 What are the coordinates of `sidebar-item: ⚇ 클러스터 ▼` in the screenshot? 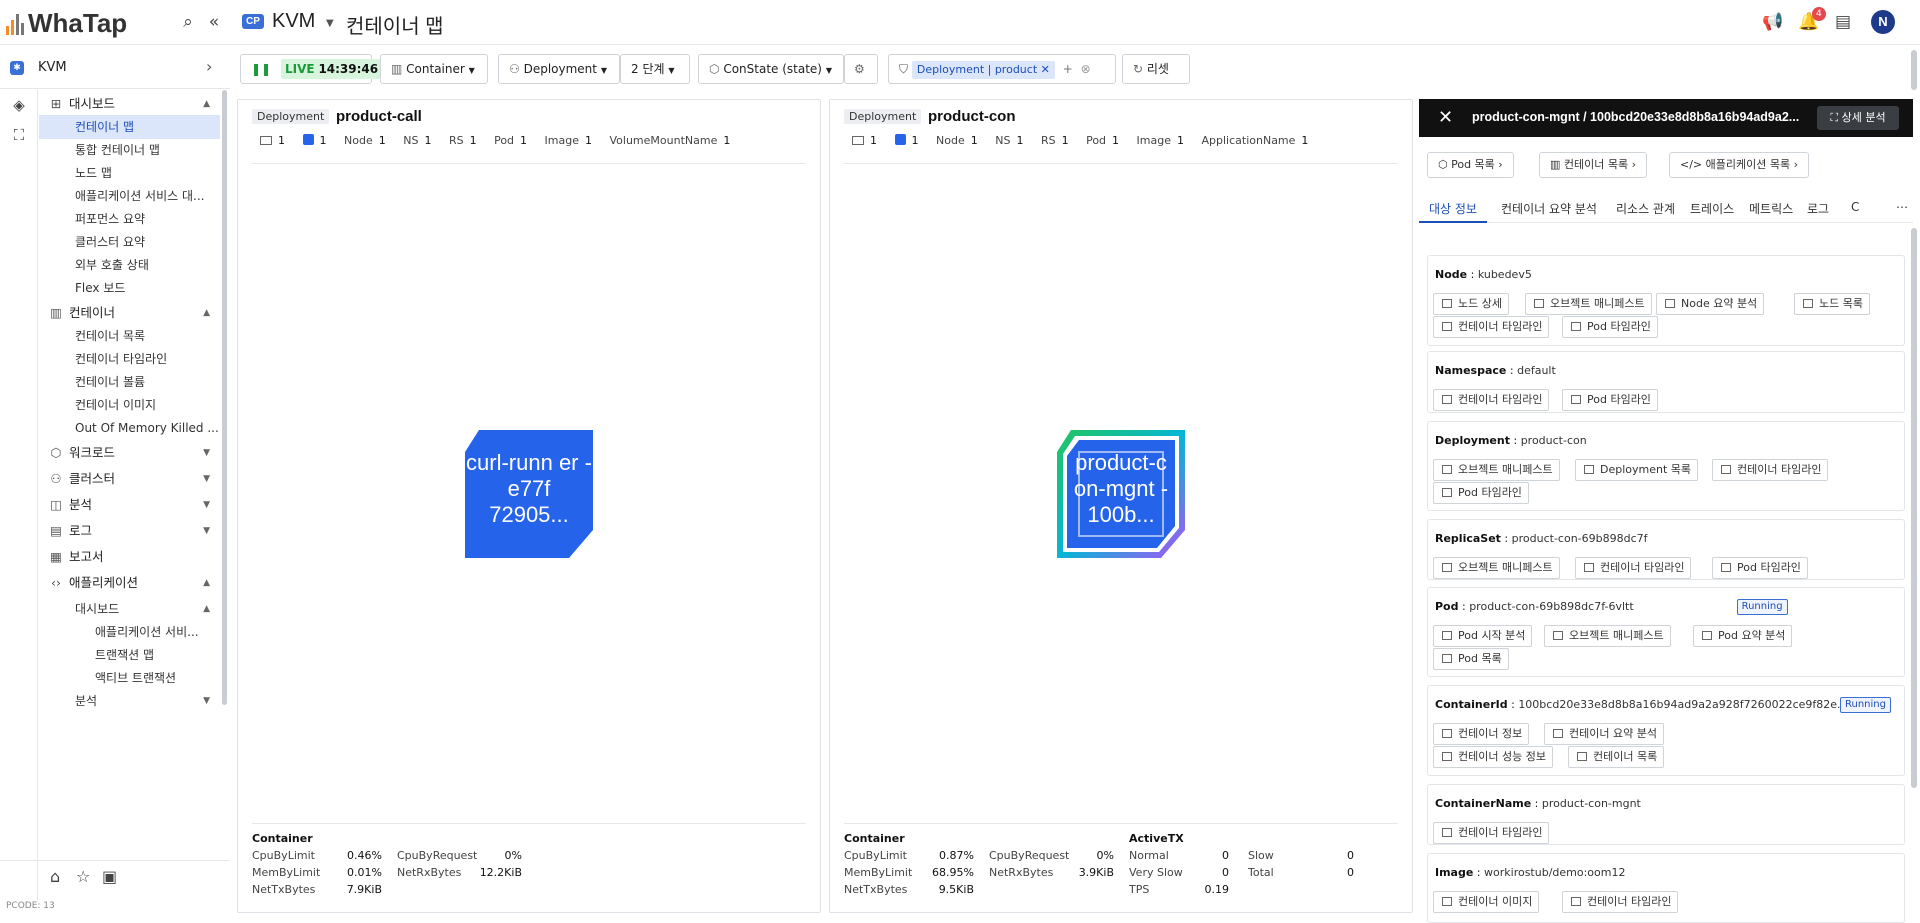 It's located at (129, 479).